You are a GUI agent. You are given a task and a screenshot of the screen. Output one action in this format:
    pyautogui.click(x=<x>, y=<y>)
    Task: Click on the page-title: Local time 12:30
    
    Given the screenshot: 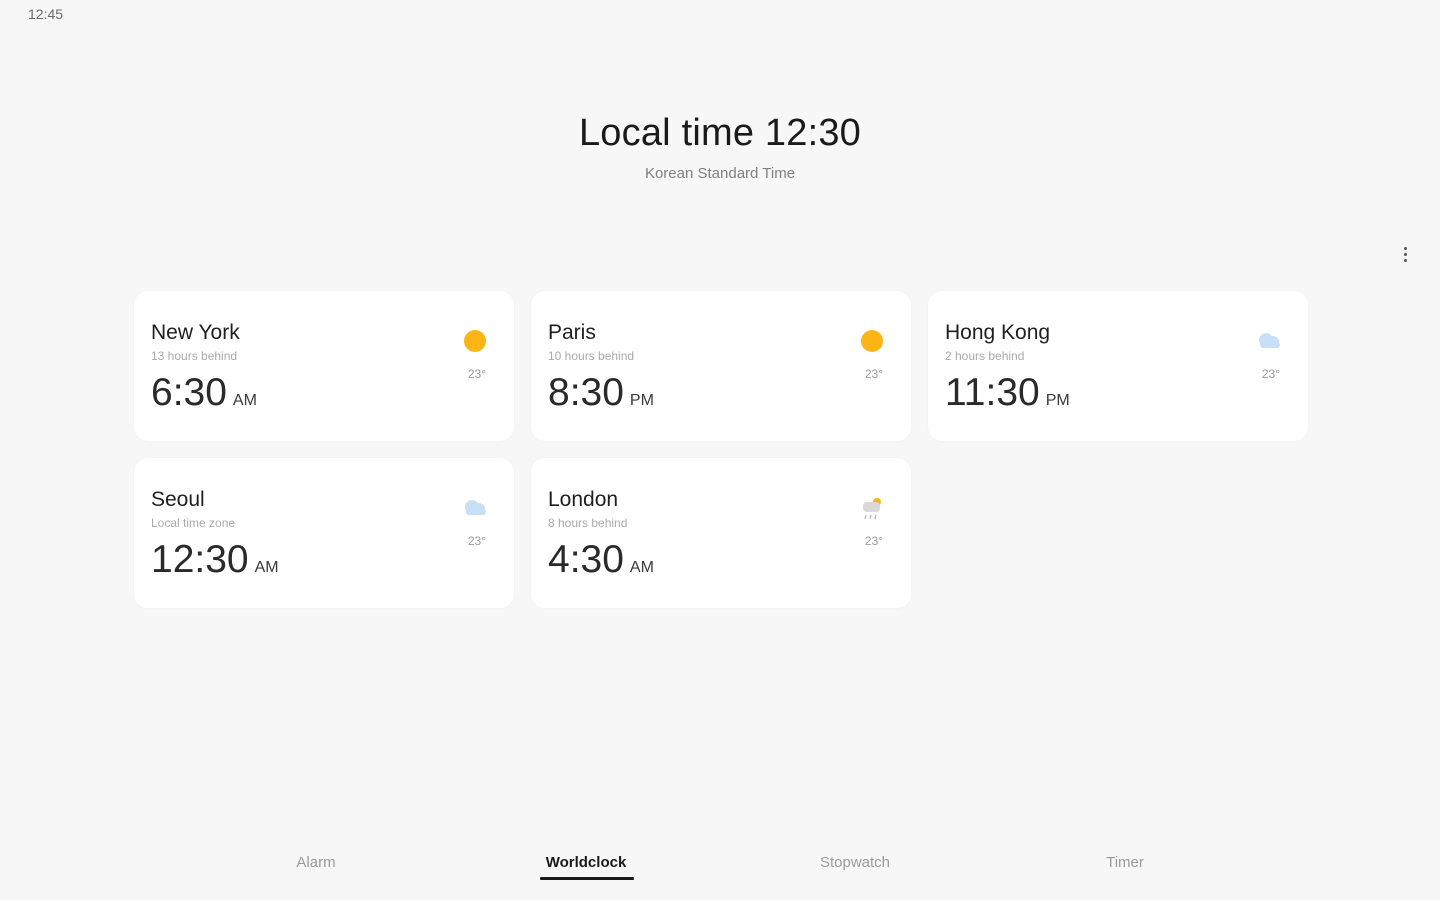 What is the action you would take?
    pyautogui.click(x=720, y=133)
    